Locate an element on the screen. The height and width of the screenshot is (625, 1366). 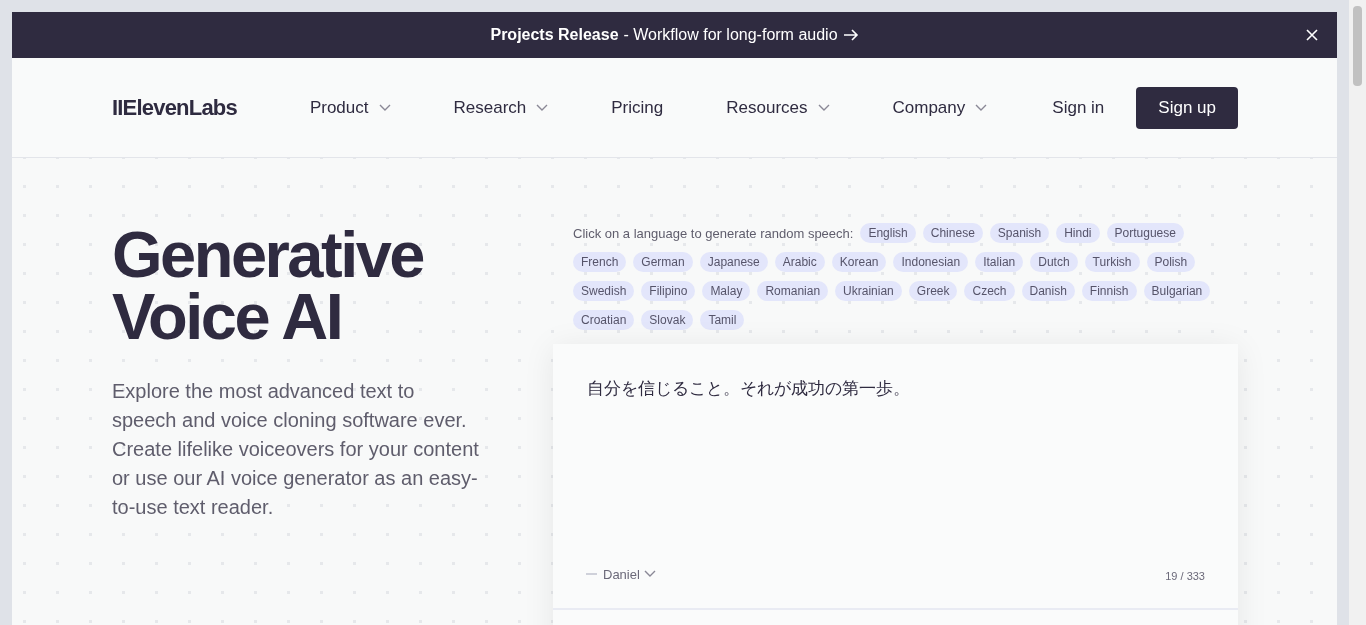
hero-title: Generative Voice AI is located at coordinates (268, 286).